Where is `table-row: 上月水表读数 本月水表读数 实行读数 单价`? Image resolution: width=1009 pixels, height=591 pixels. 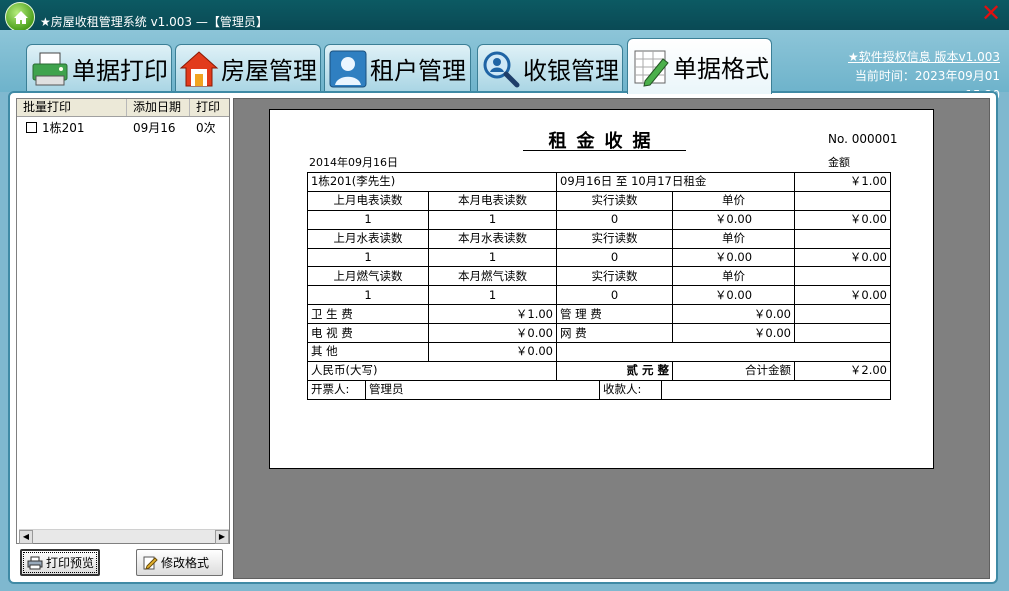
table-row: 上月水表读数 本月水表读数 实行读数 单价 is located at coordinates (599, 238).